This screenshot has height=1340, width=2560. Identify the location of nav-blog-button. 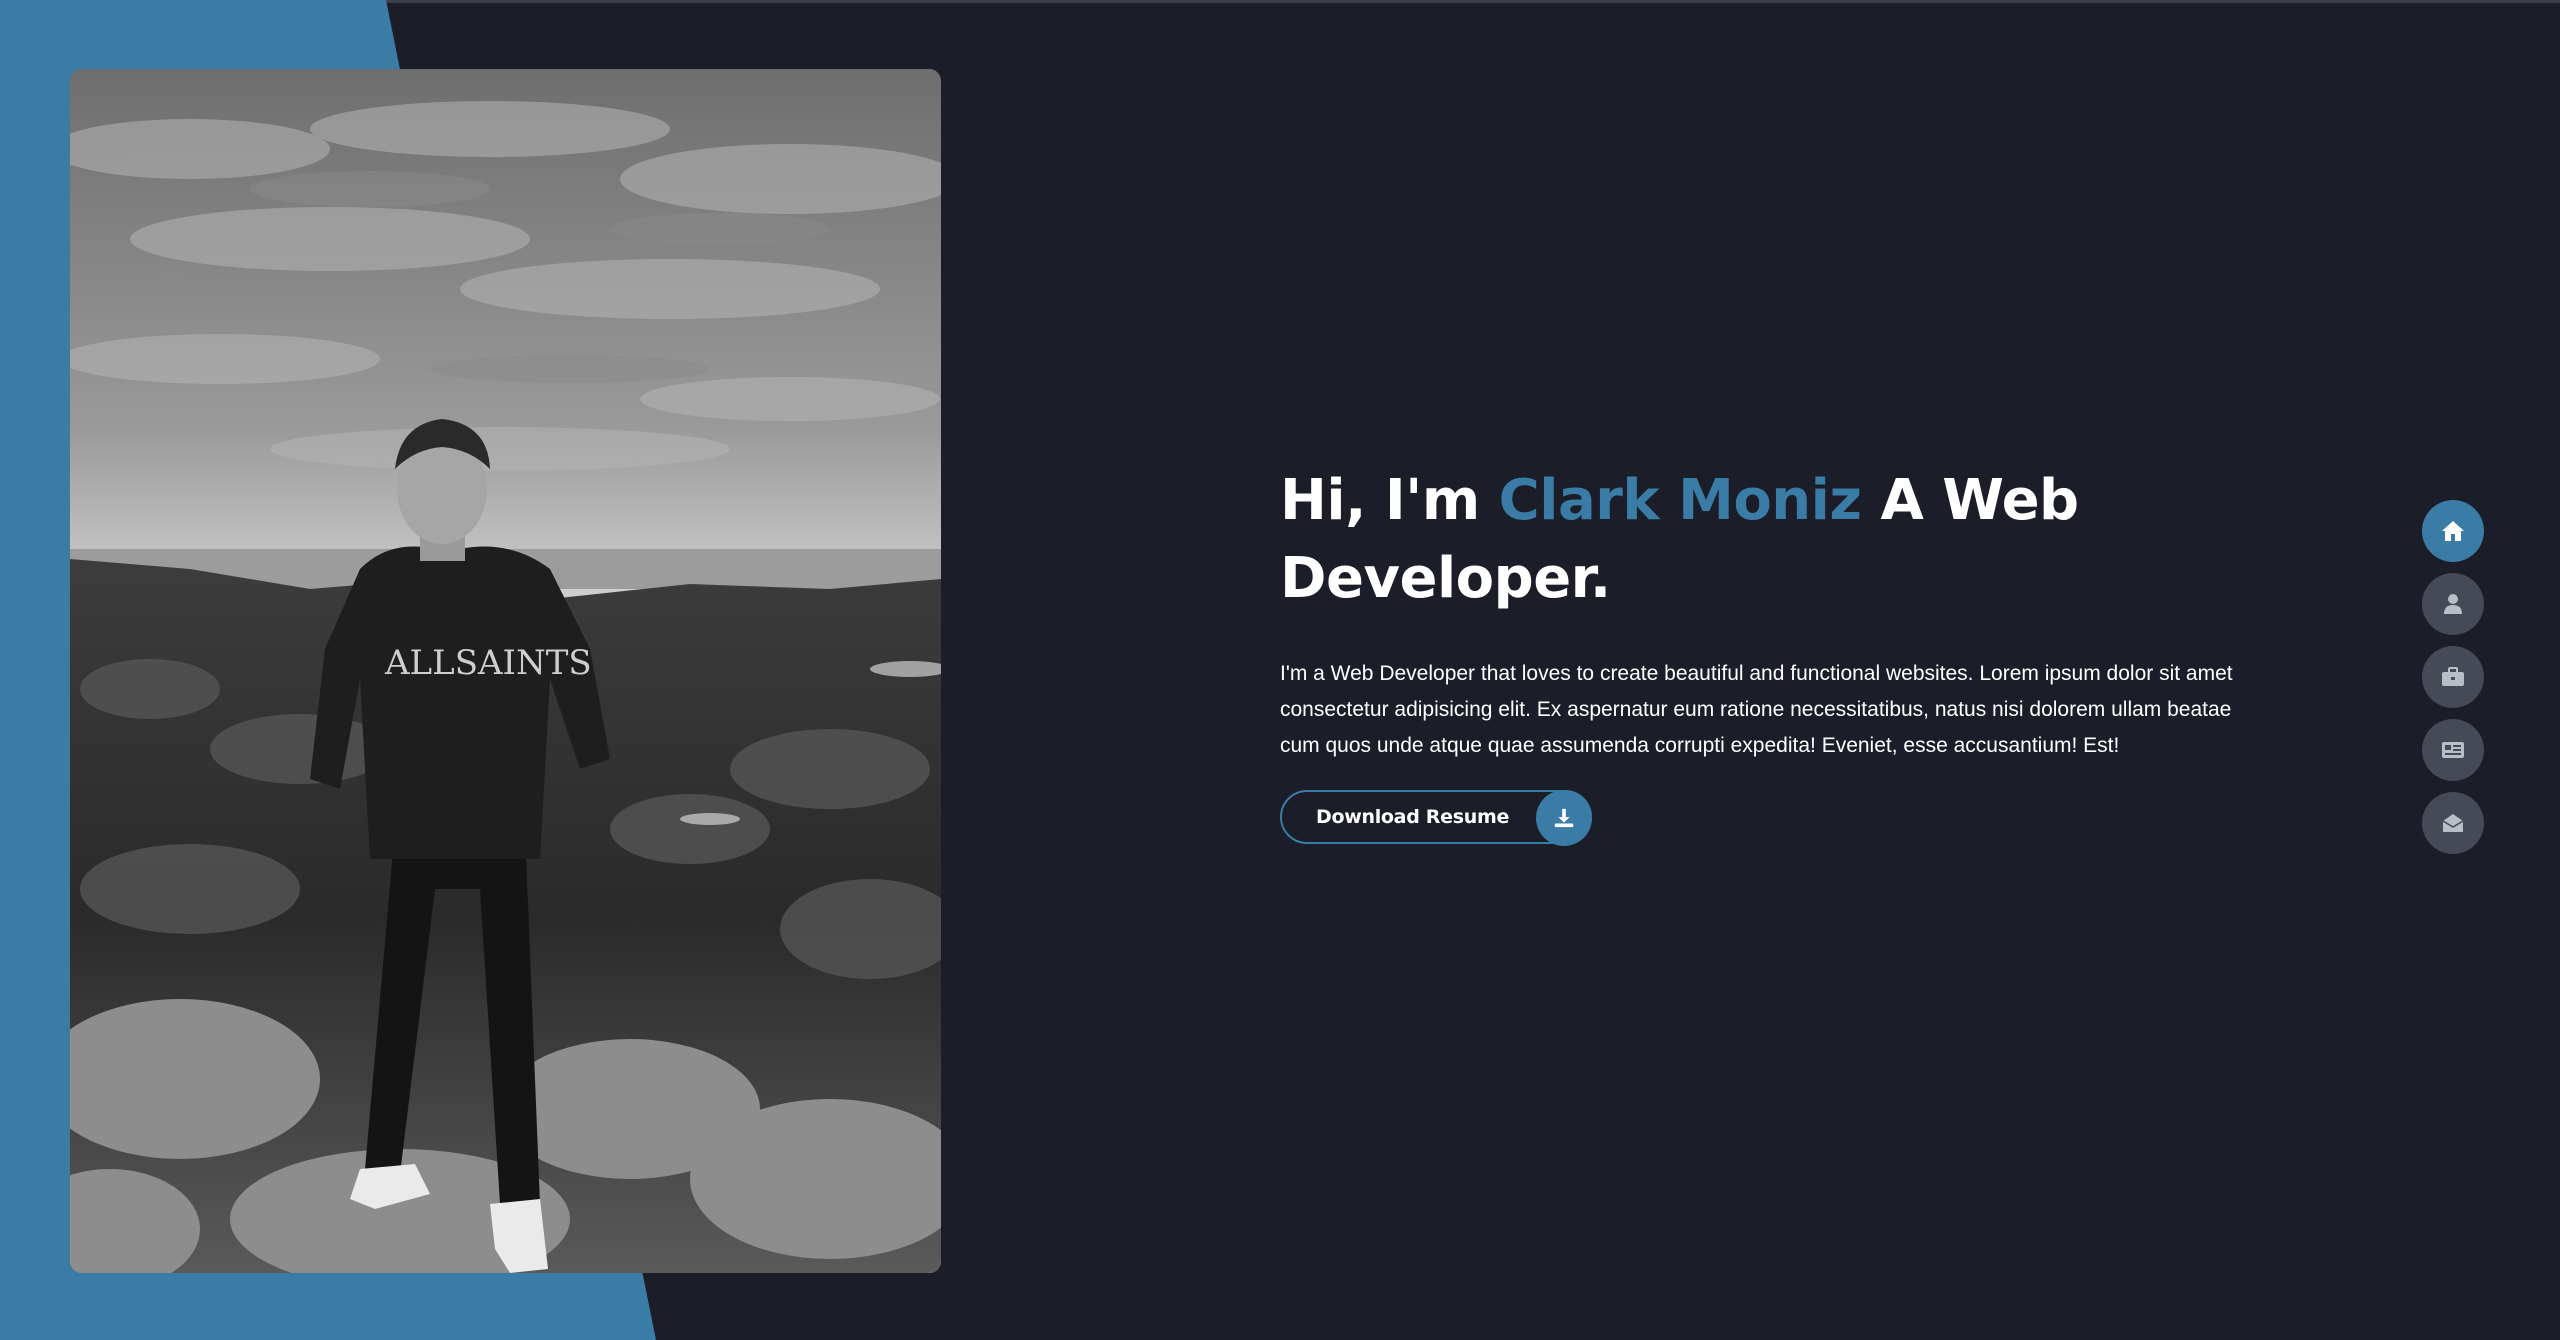
(2453, 750).